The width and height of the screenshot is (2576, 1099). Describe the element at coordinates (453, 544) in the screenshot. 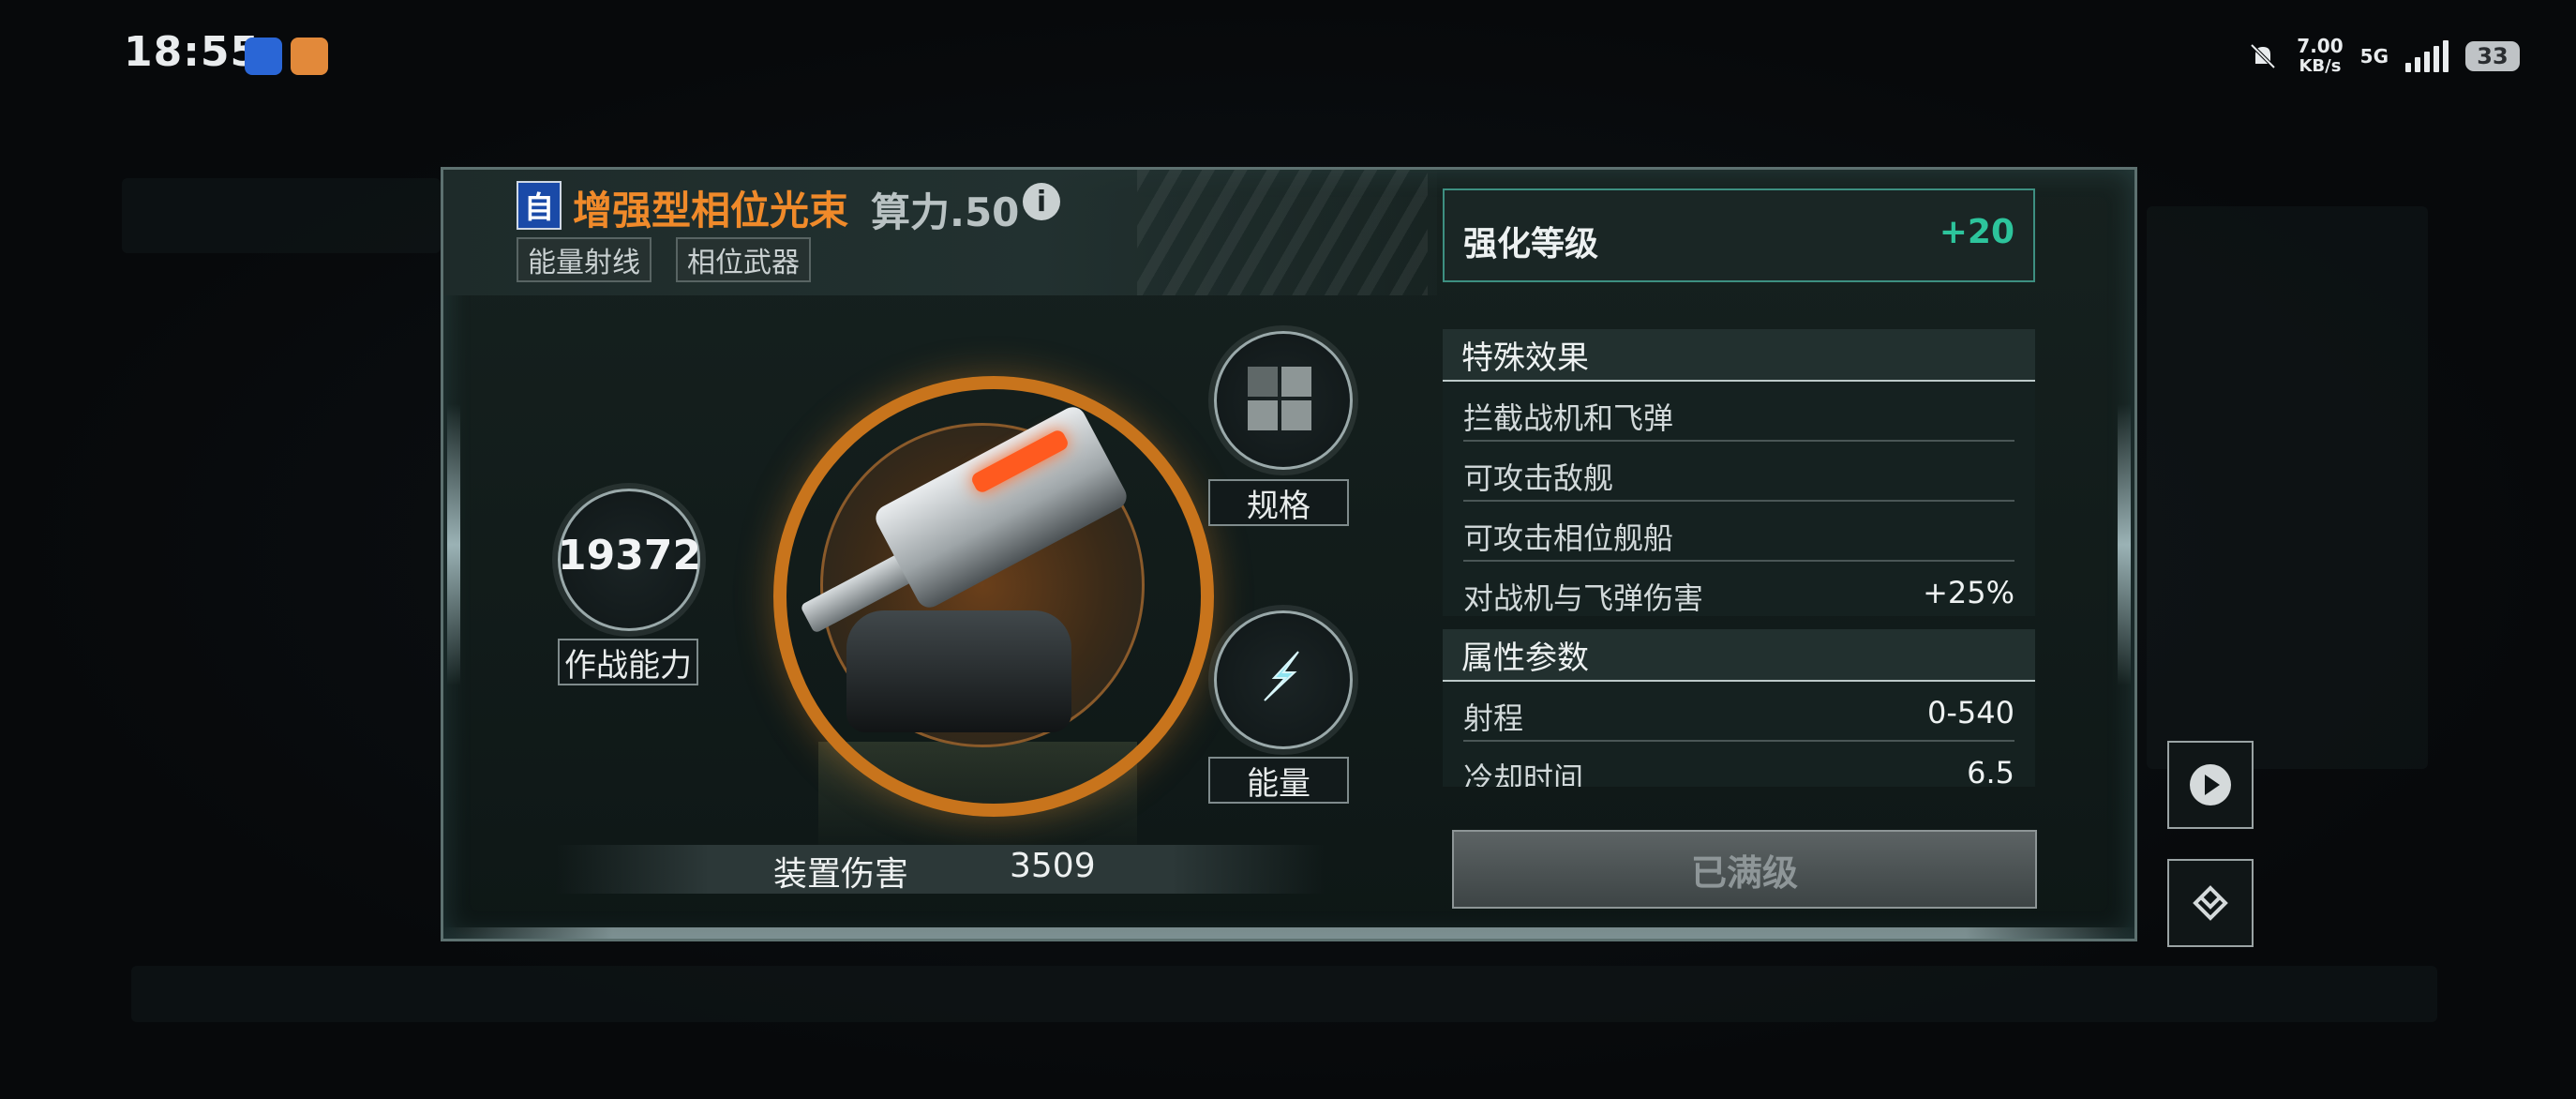

I see `frame-light-left` at that location.